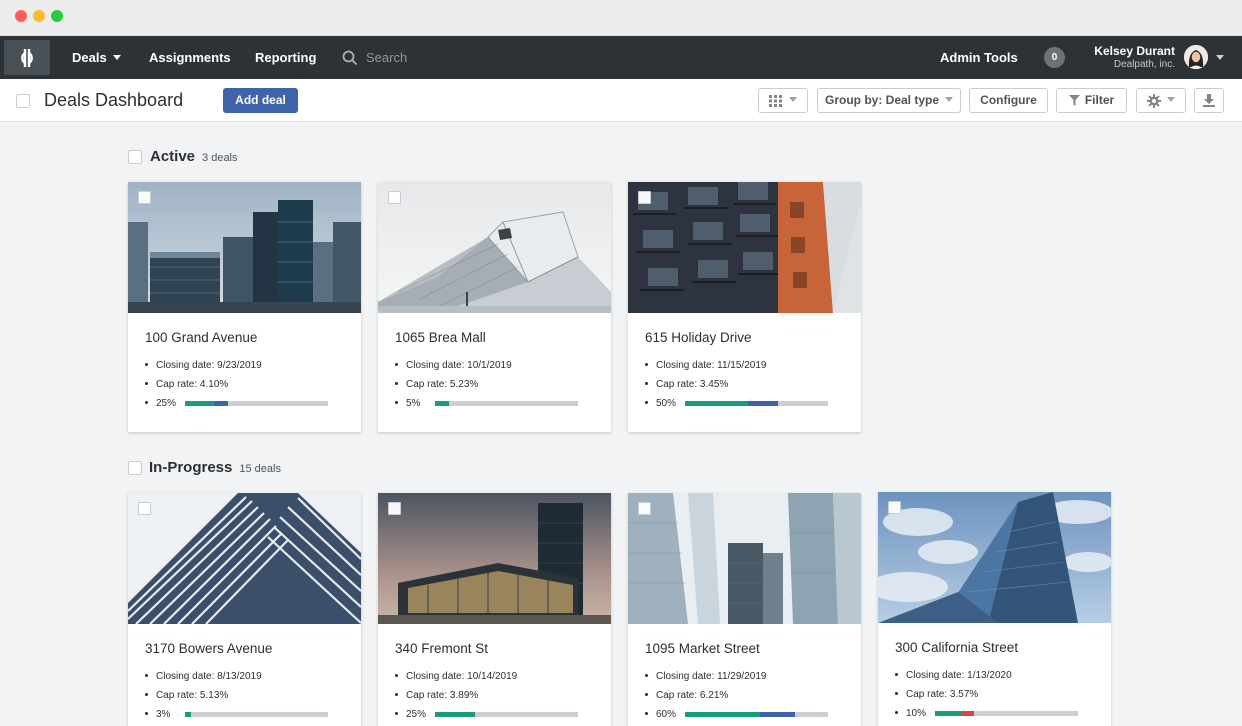 The height and width of the screenshot is (726, 1242). I want to click on nav-assignments: Assignments, so click(190, 57).